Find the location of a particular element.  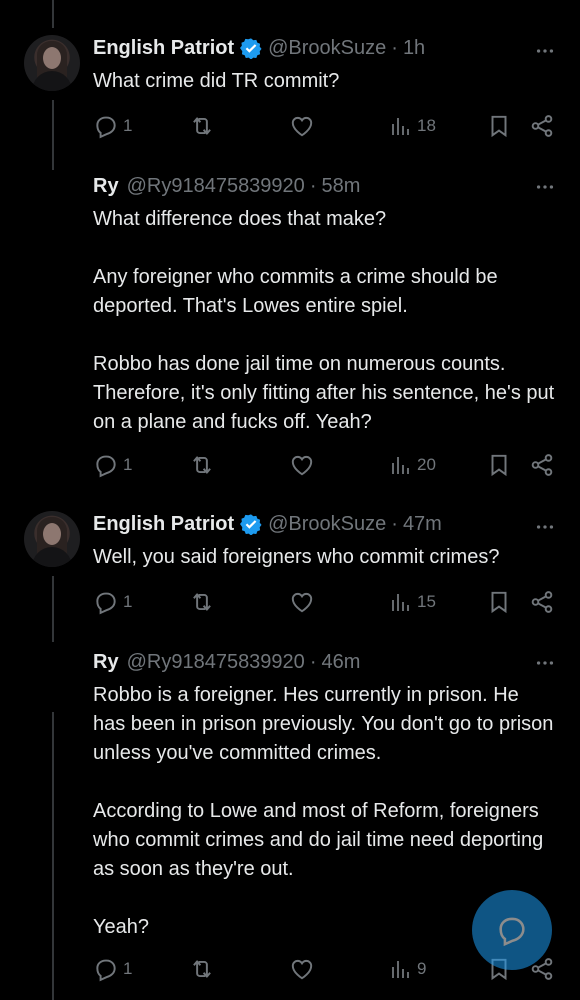

timestamp: 58m is located at coordinates (340, 186).